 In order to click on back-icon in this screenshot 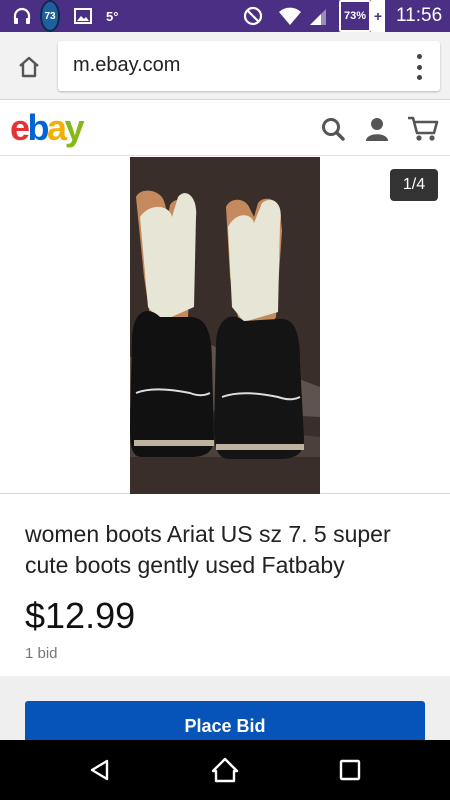, I will do `click(100, 770)`.